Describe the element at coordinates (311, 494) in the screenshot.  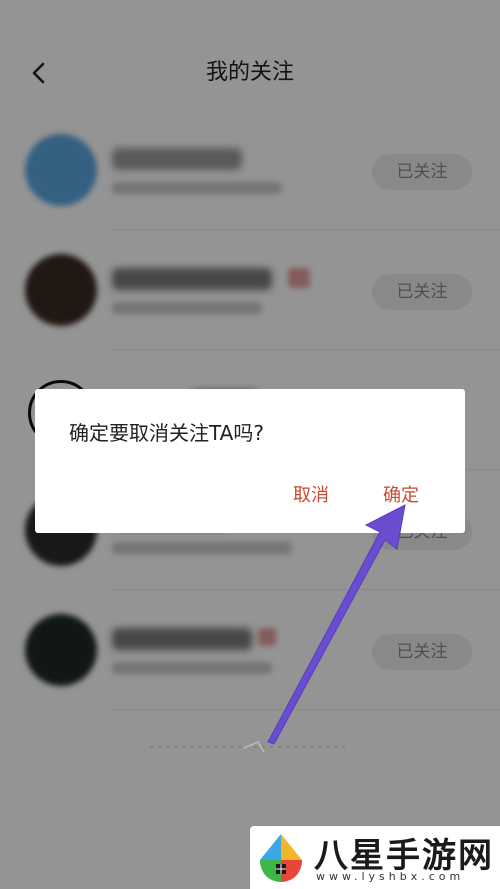
I see `cancel-button: 取消` at that location.